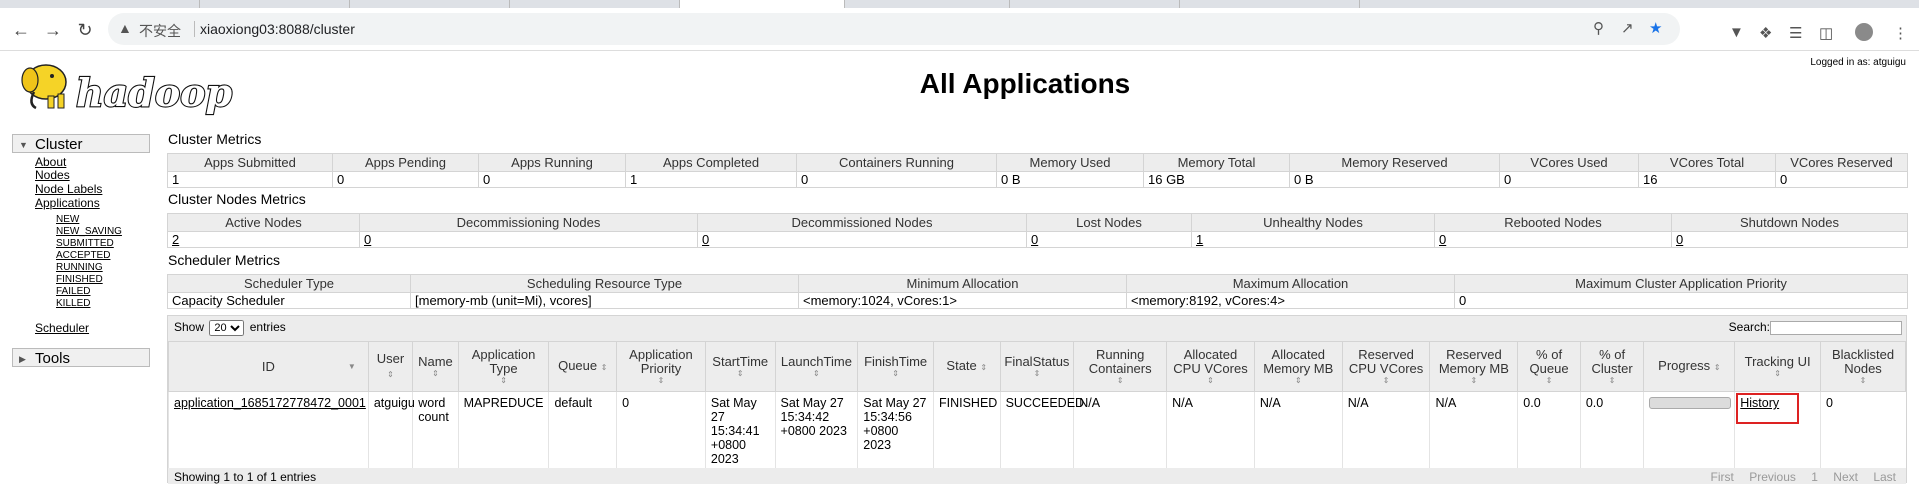  I want to click on bookmark-star-icon: ★, so click(1655, 28).